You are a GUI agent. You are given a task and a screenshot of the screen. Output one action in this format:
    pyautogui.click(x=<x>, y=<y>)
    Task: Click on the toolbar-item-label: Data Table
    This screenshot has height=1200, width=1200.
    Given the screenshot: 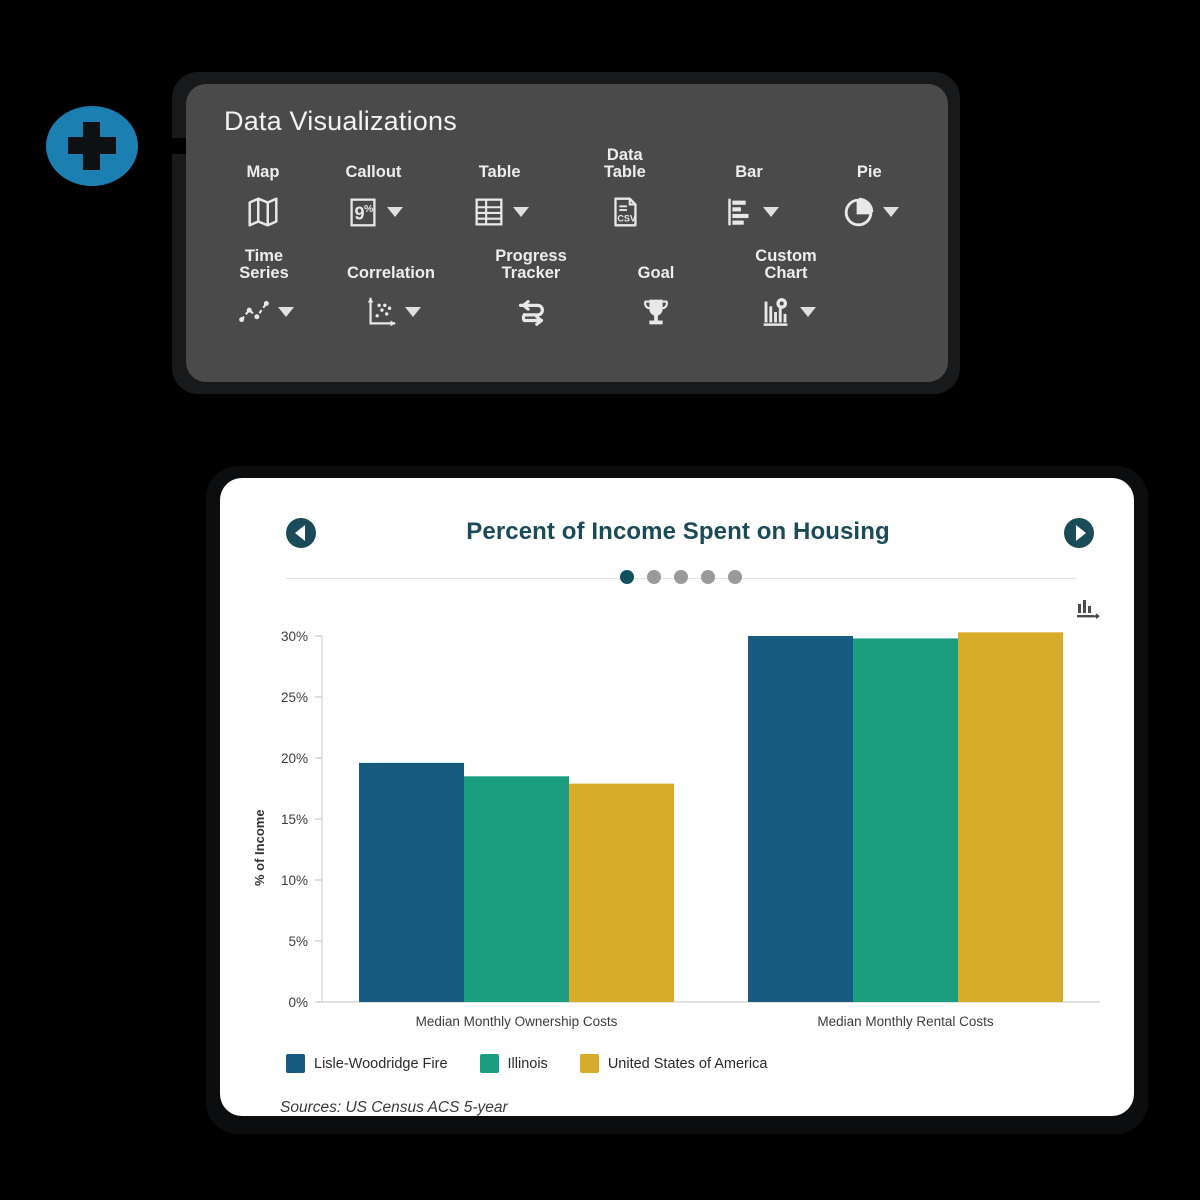 What is the action you would take?
    pyautogui.click(x=624, y=164)
    